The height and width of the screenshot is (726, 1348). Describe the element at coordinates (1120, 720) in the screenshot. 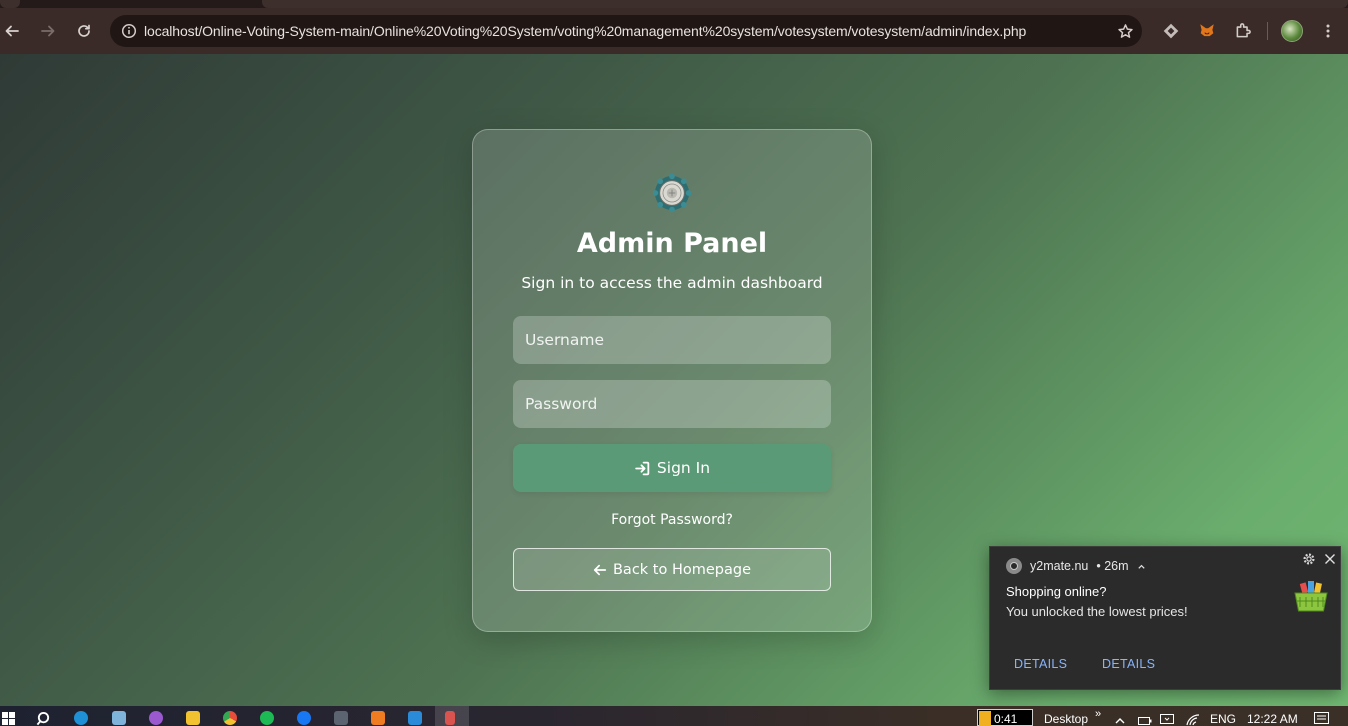

I see `tray-chevron-up-icon` at that location.